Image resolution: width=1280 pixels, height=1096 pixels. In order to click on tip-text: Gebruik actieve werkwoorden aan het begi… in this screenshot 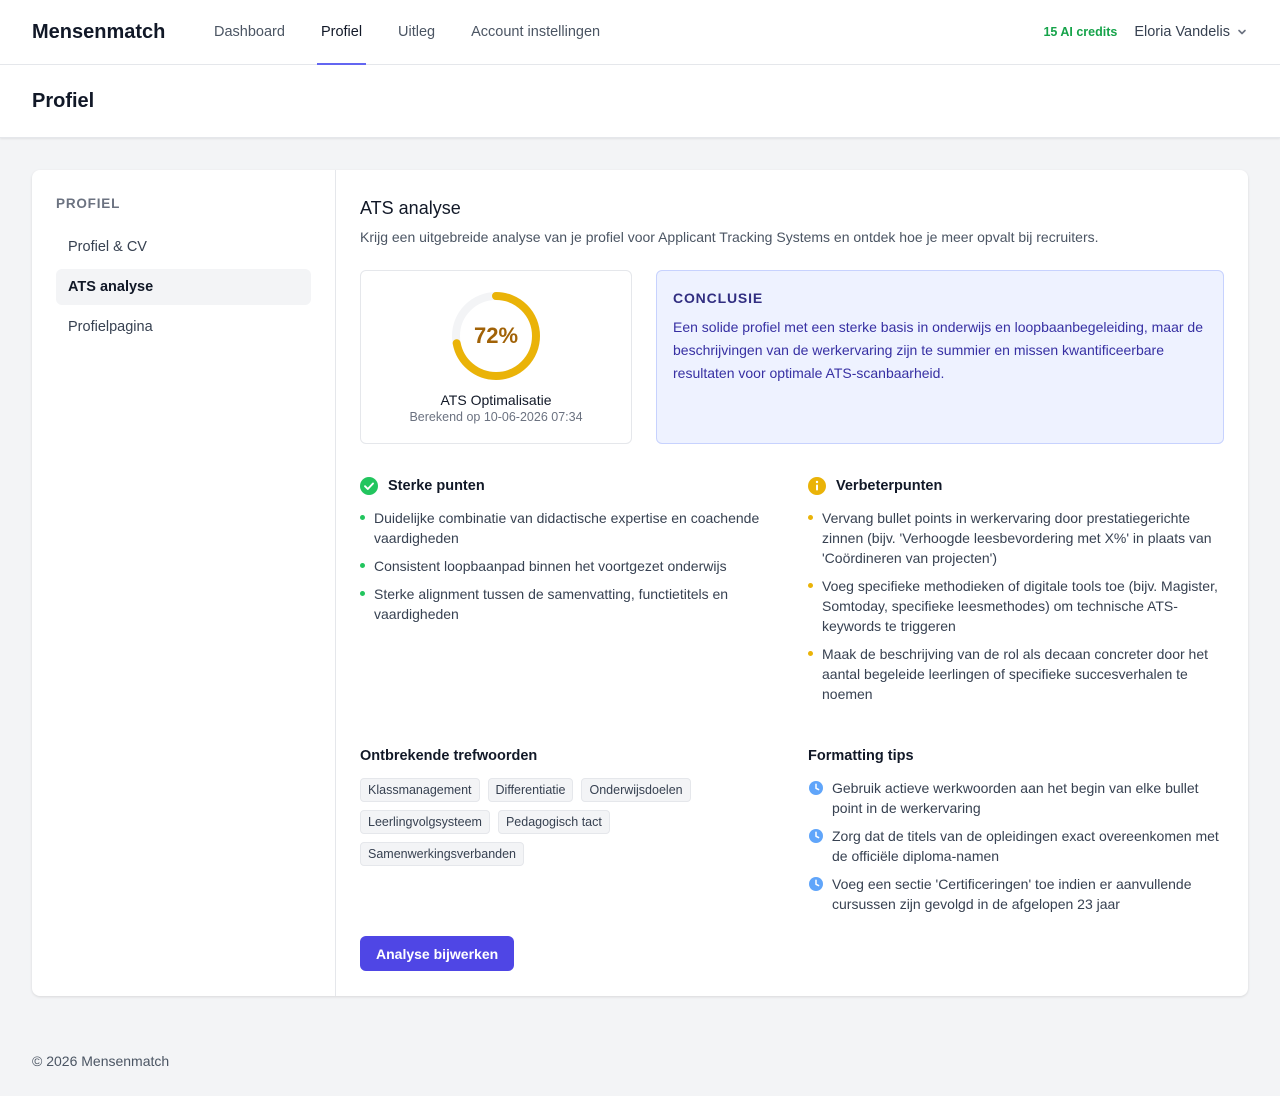, I will do `click(1015, 798)`.